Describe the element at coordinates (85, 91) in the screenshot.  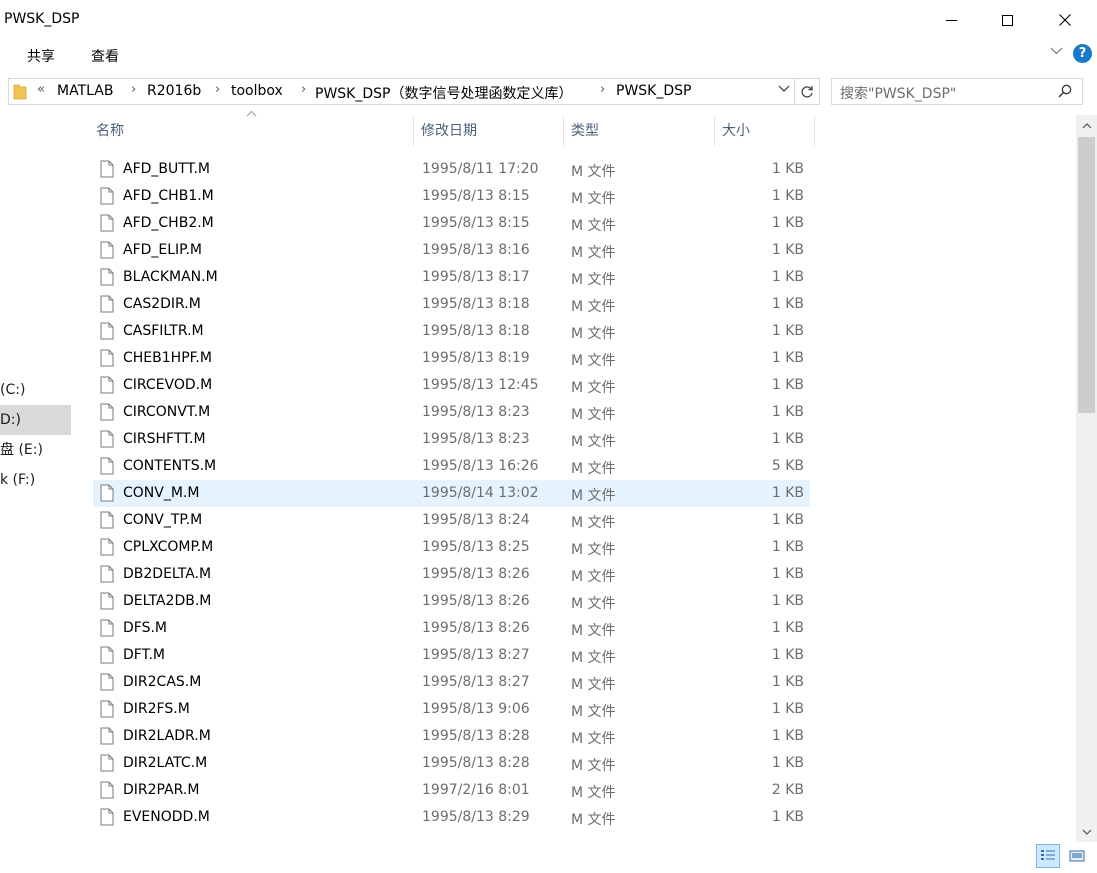
I see `breadcrumb-matlab: MATLAB` at that location.